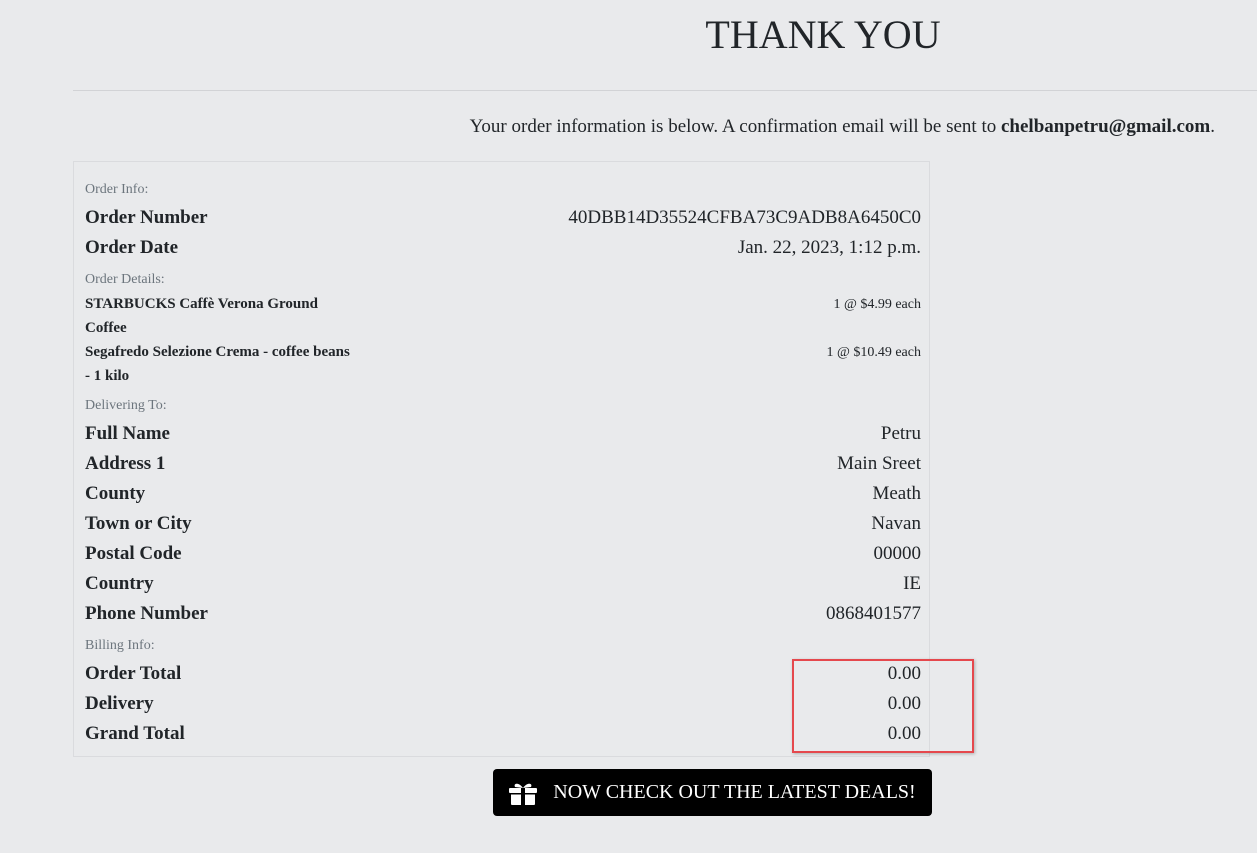 The width and height of the screenshot is (1257, 853). I want to click on order-date-label: Order Date, so click(132, 247).